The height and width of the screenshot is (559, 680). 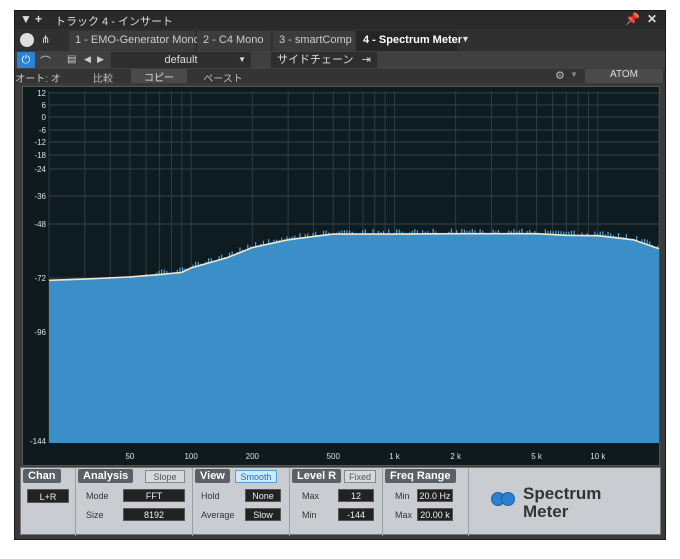 I want to click on preset-bar: ⏻ ⌒ ▤ ◀ ▶ default ▼ サイドチェーン ⇥, so click(x=340, y=60).